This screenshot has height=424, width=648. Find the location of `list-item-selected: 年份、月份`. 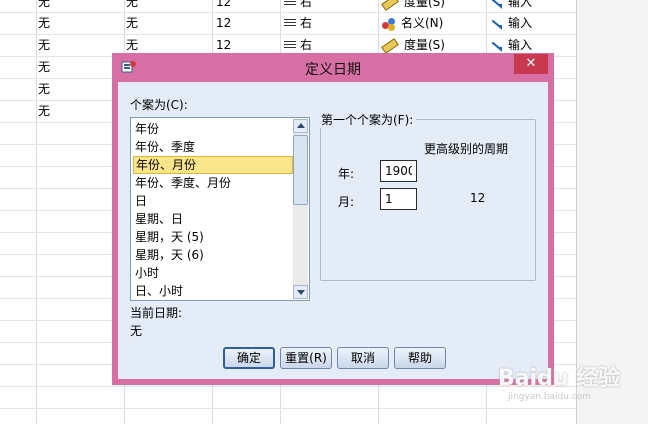

list-item-selected: 年份、月份 is located at coordinates (213, 165).